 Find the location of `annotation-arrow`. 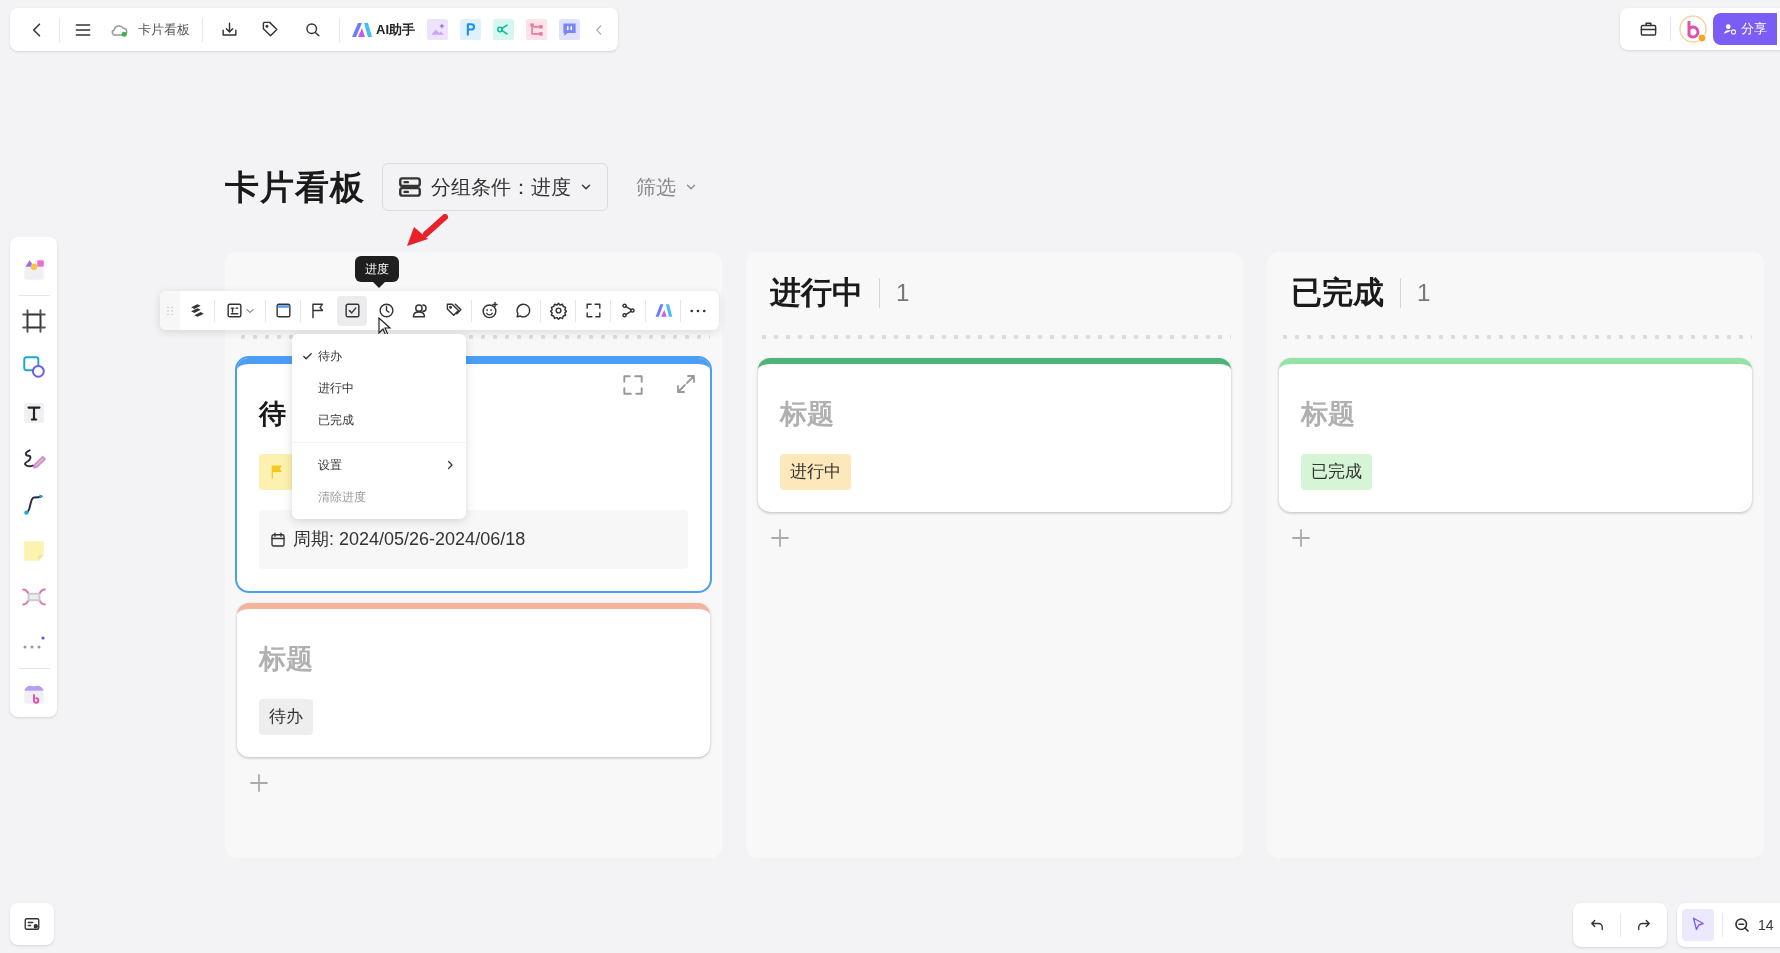

annotation-arrow is located at coordinates (426, 231).